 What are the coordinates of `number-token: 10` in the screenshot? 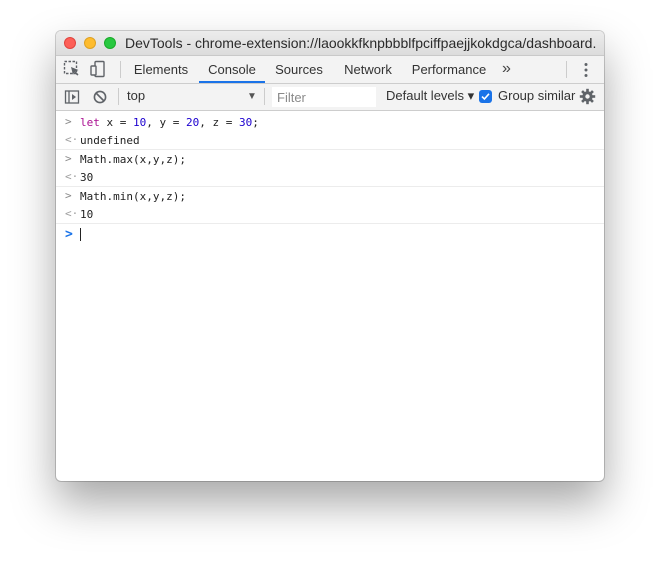 It's located at (140, 122).